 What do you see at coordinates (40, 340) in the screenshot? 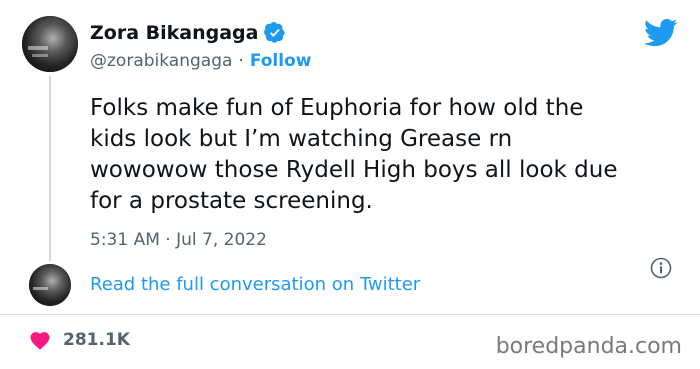
I see `heart-icon` at bounding box center [40, 340].